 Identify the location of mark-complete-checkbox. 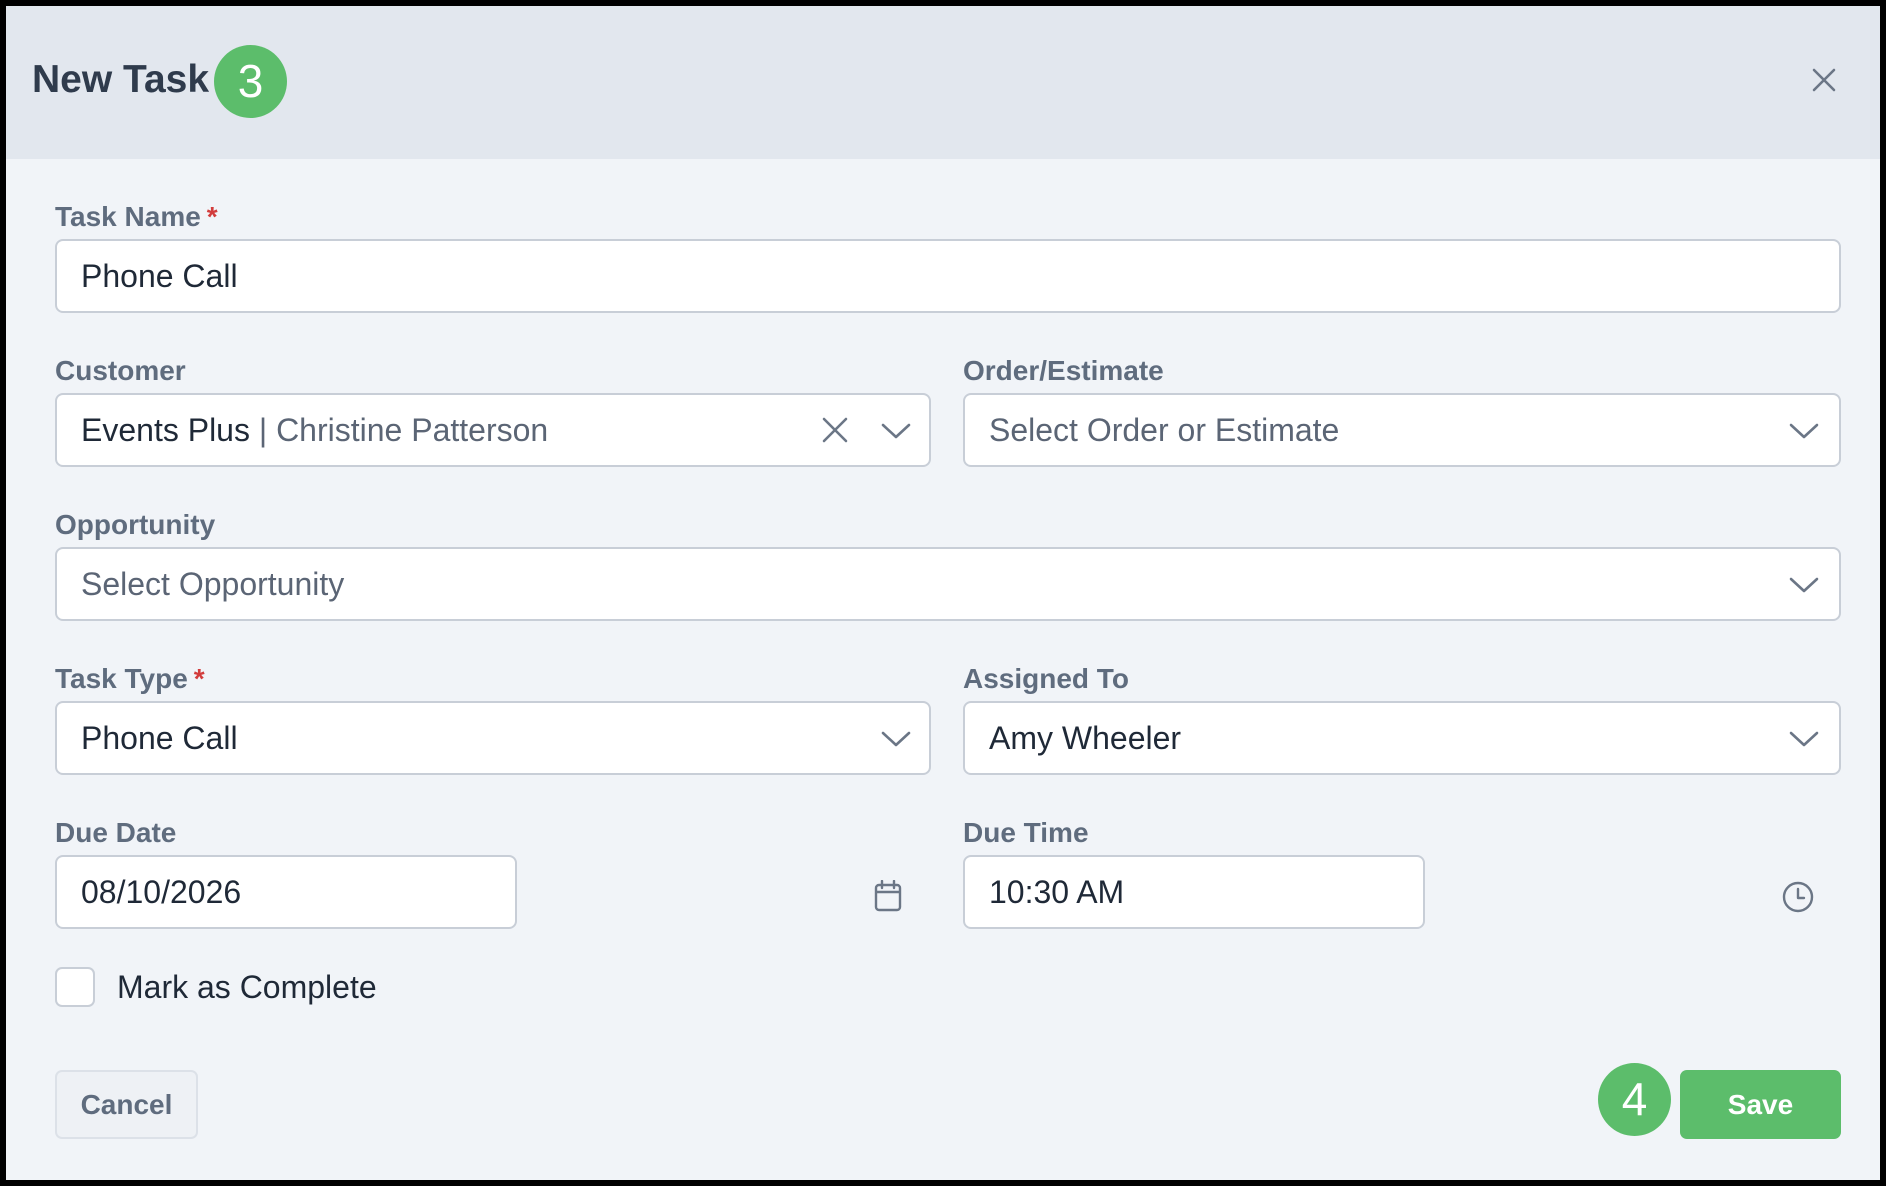
(75, 987).